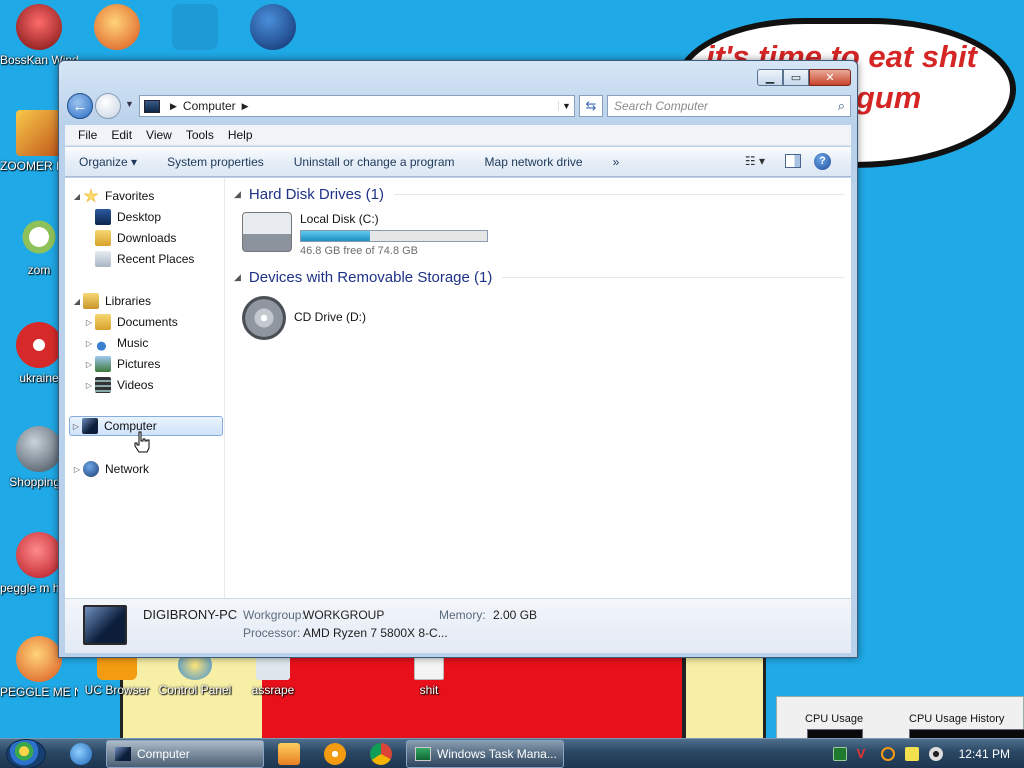 The image size is (1024, 768). Describe the element at coordinates (135, 238) in the screenshot. I see `nav-downloads: Downloads` at that location.